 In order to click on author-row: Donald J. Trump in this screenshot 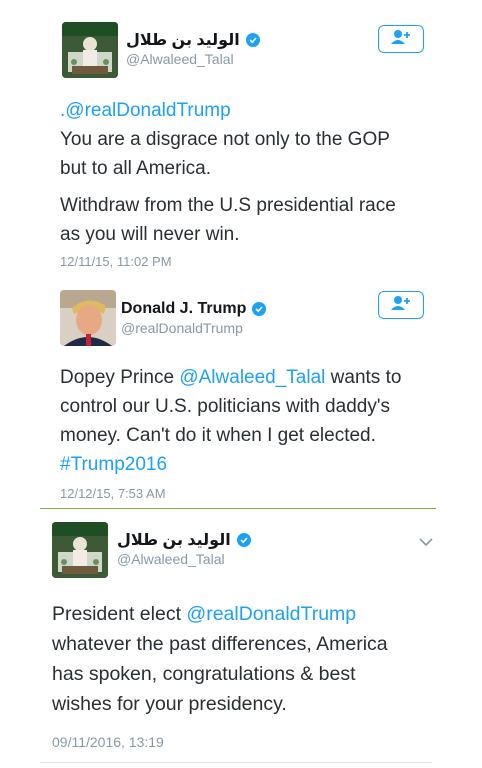, I will do `click(194, 309)`.